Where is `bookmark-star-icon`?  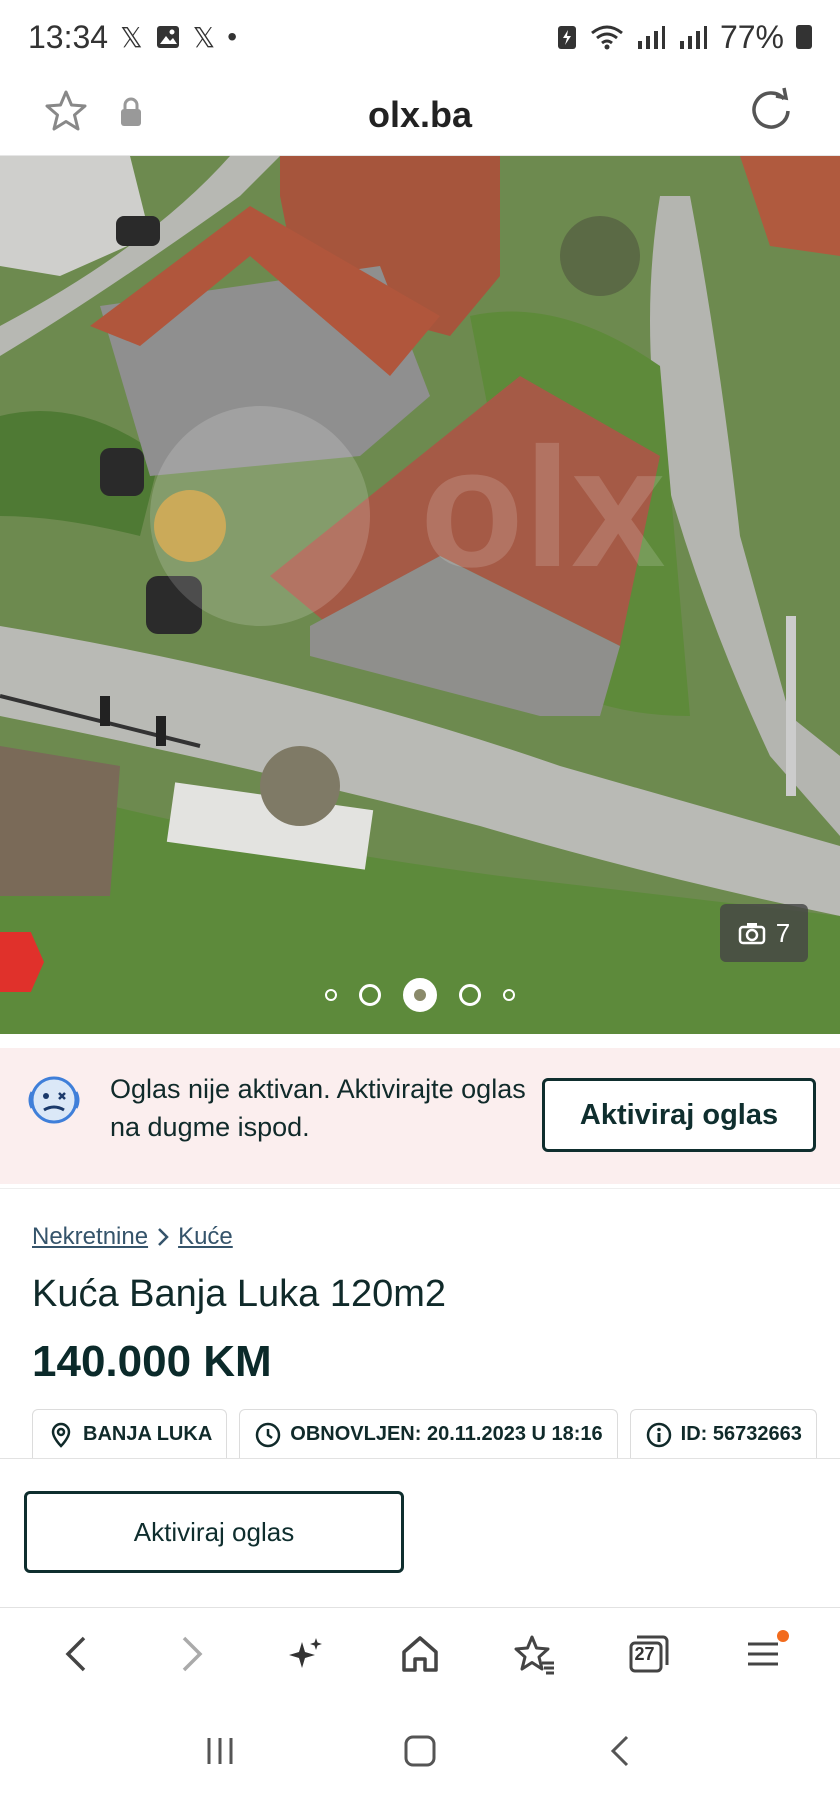
bookmark-star-icon is located at coordinates (66, 112).